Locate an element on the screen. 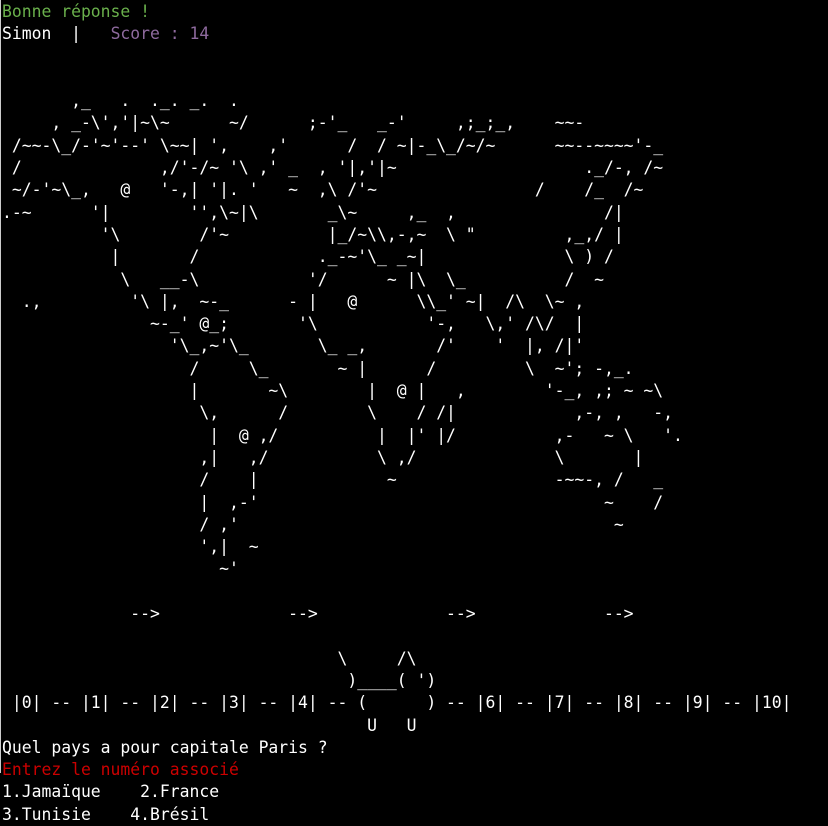 The image size is (828, 826). status-message: Bonne réponse ! is located at coordinates (76, 11).